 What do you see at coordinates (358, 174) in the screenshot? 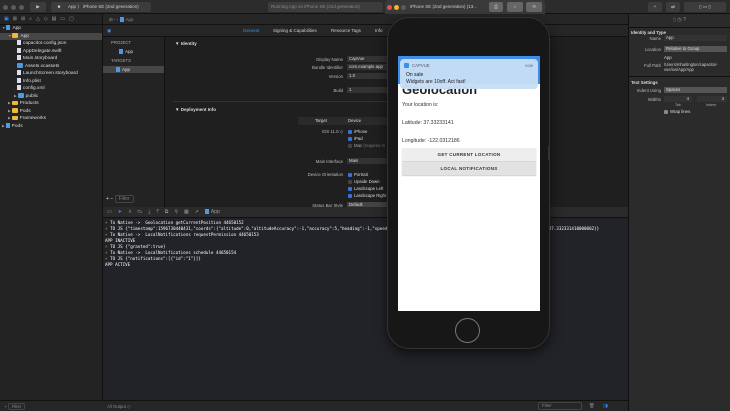
I see `portrait-checkbox: Portrait` at bounding box center [358, 174].